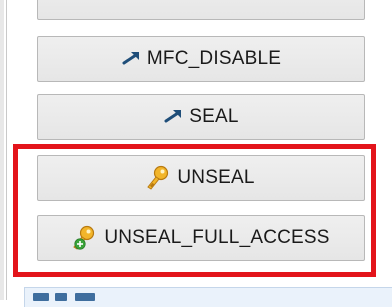 The image size is (392, 307). Describe the element at coordinates (201, 10) in the screenshot. I see `partial-command-button` at that location.